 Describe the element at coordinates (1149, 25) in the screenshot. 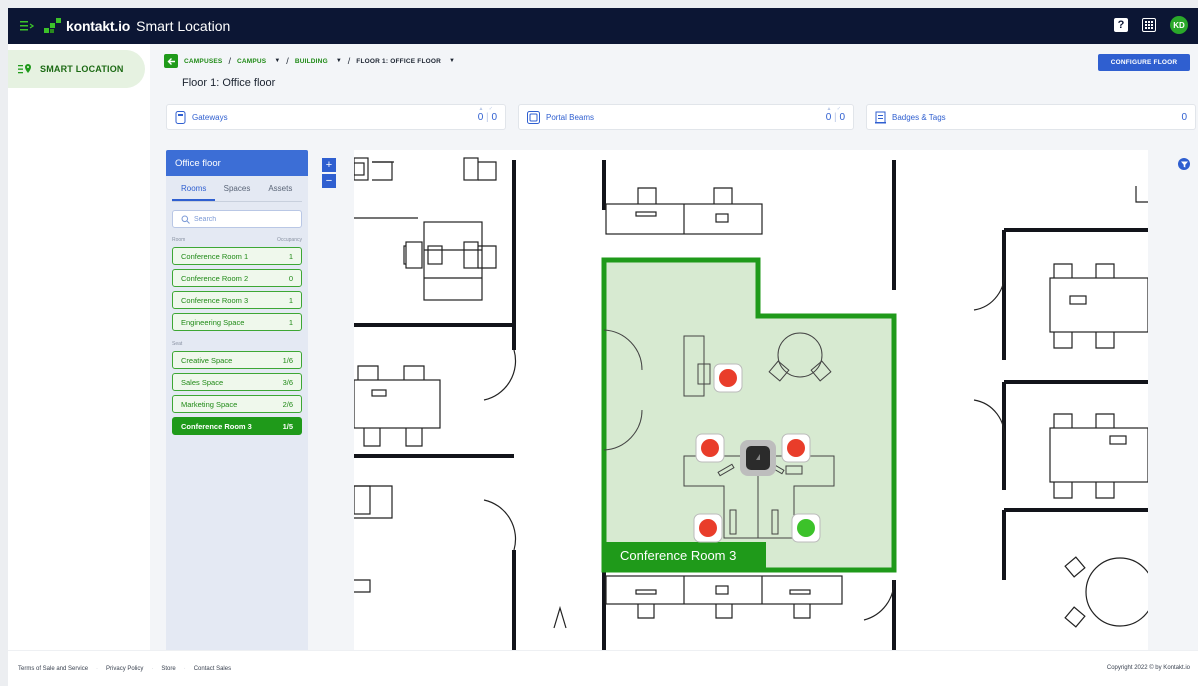

I see `apps-grid-icon` at that location.